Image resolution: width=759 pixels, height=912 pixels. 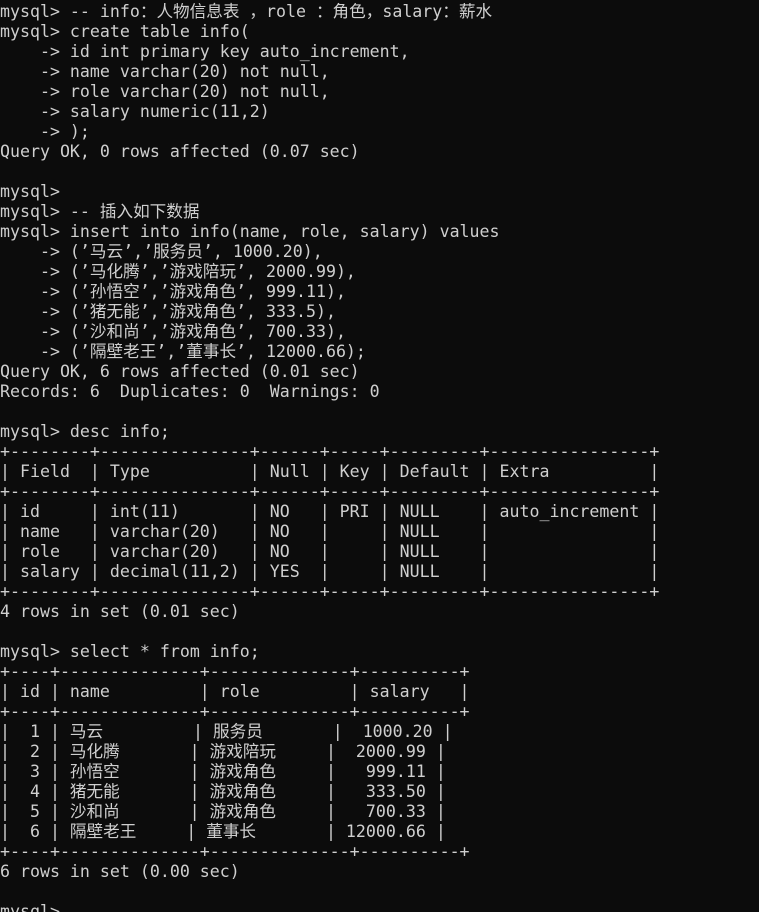 I want to click on terminal-line-output: 6 rows in set (0.00 sec), so click(x=120, y=871).